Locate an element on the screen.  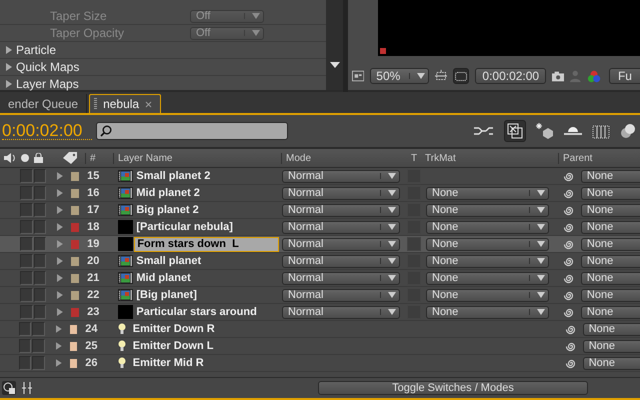
timecode-display: 0:00:02:00 is located at coordinates (510, 76).